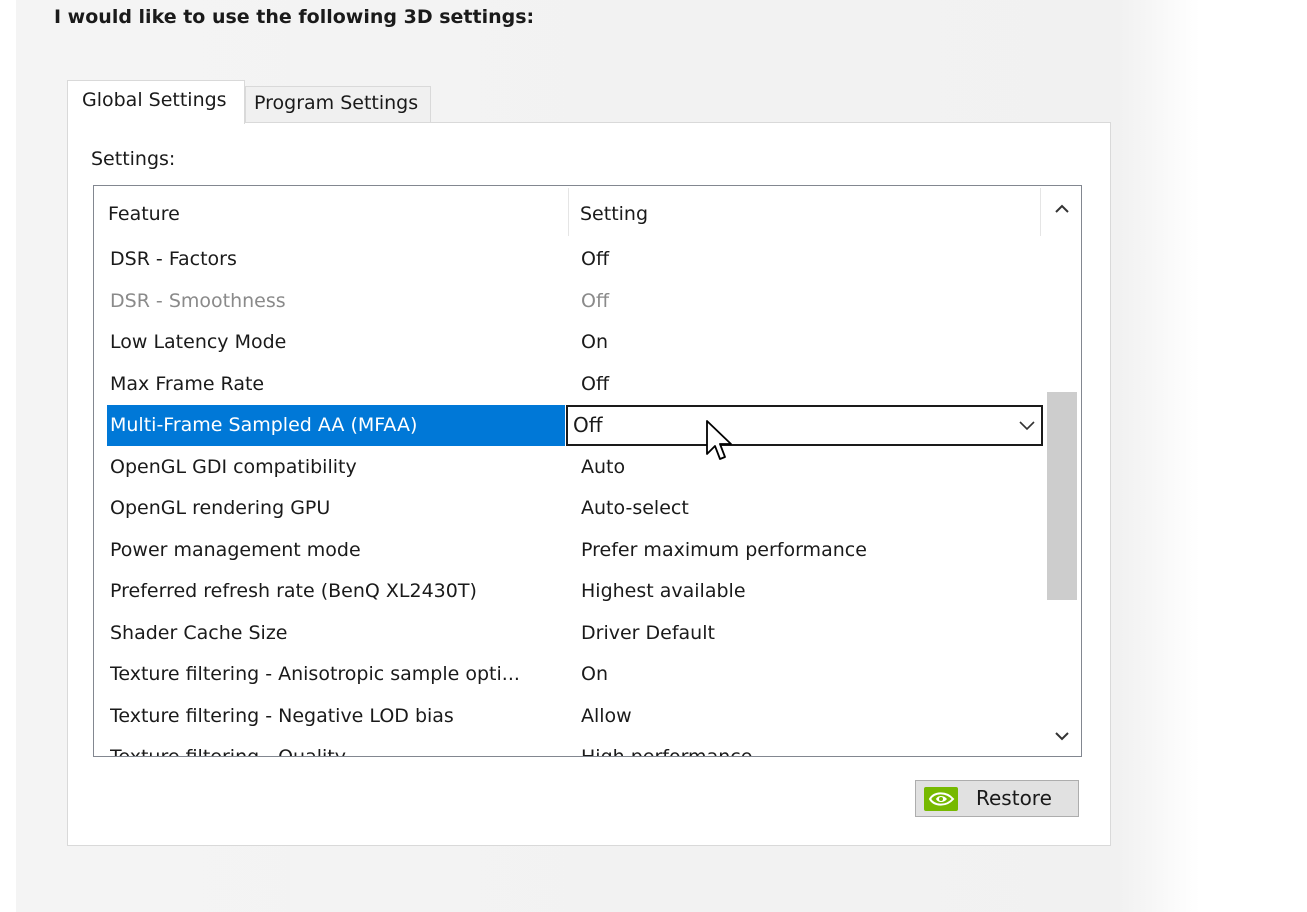 The height and width of the screenshot is (912, 1307). Describe the element at coordinates (198, 301) in the screenshot. I see `feature-cell: DSR - Smoothness` at that location.